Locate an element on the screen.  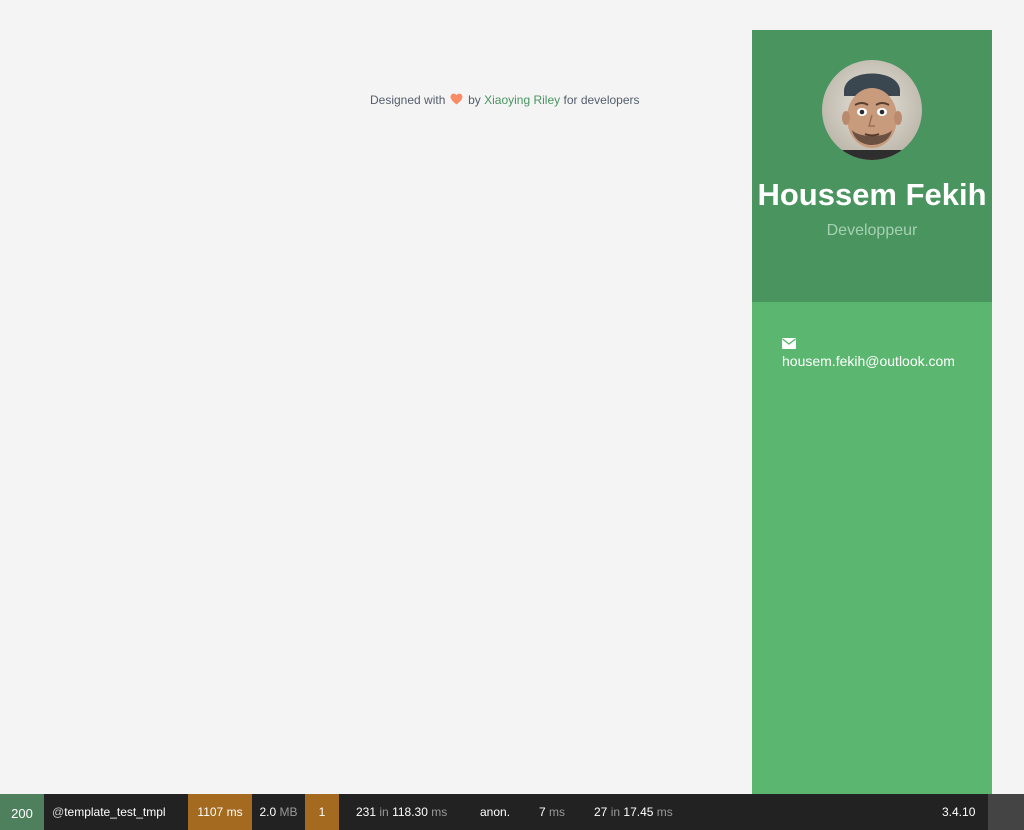
profile-tagline: Developpeur is located at coordinates (872, 230).